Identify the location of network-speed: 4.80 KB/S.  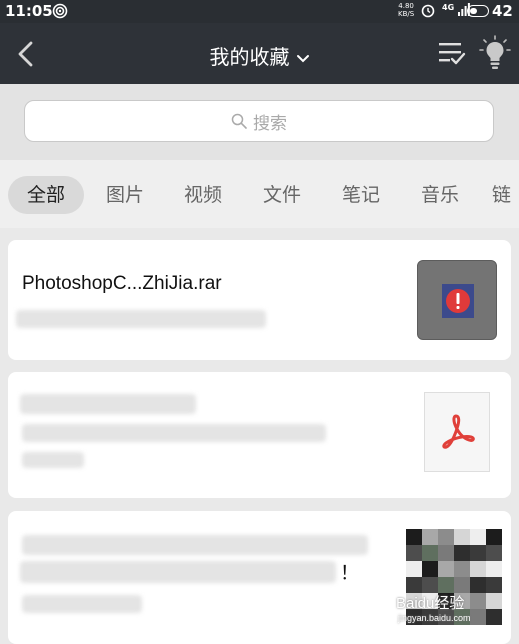
(406, 10).